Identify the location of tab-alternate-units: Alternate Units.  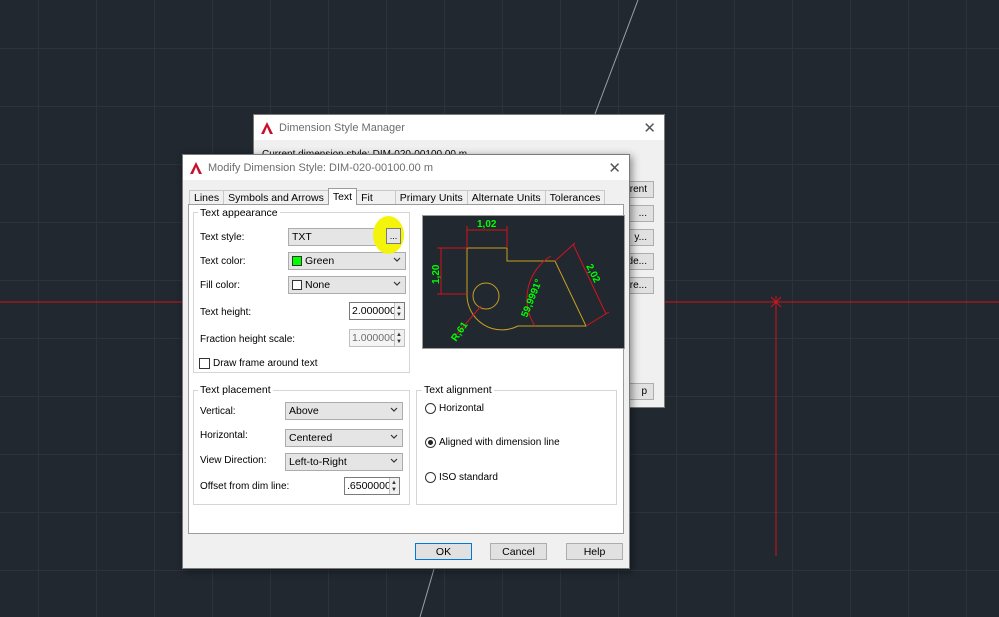
(506, 197).